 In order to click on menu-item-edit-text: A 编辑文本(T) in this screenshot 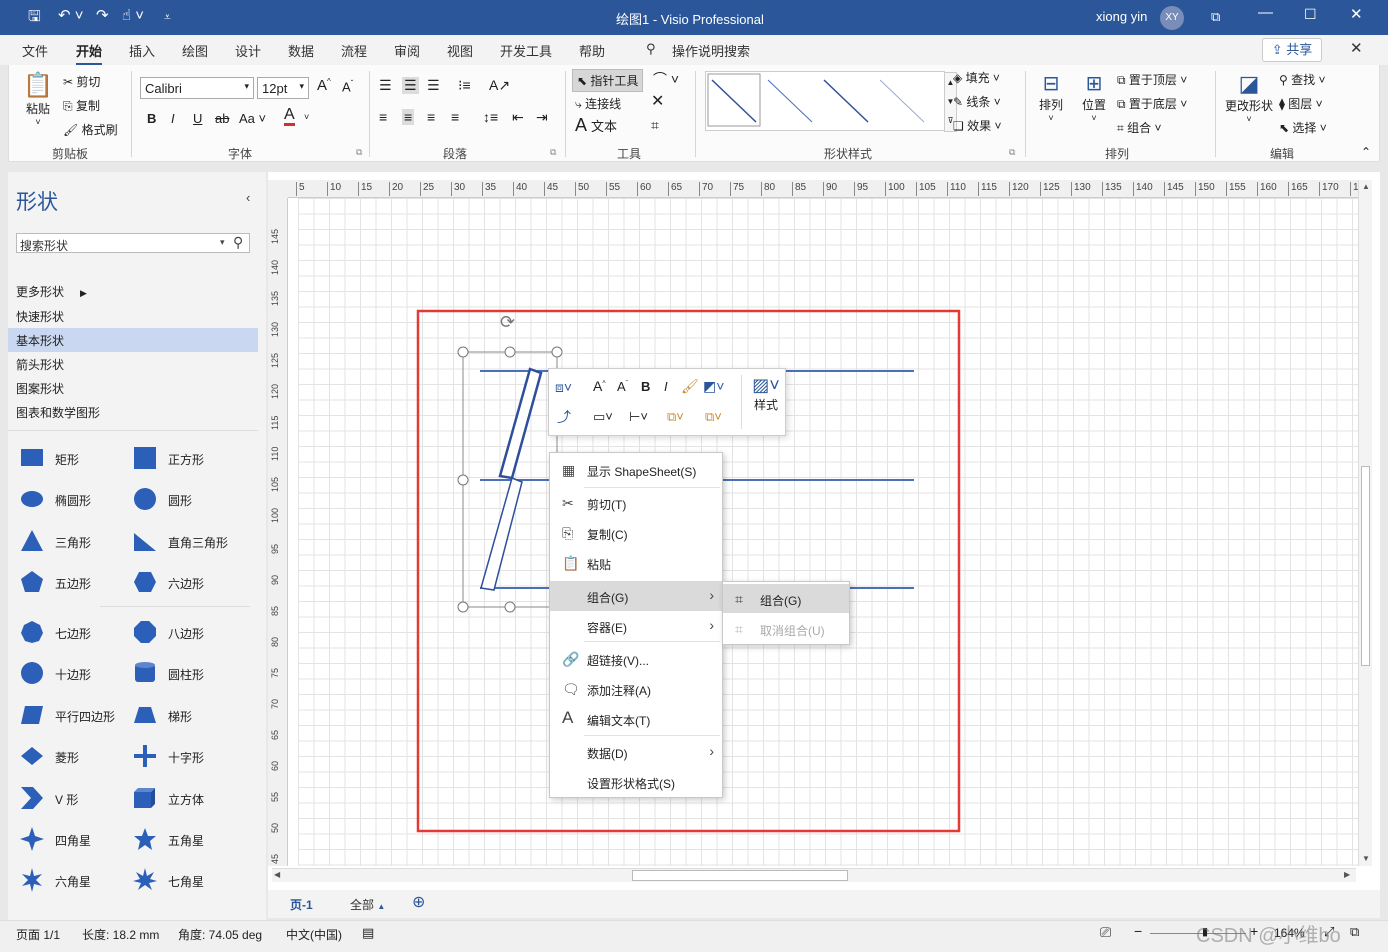, I will do `click(636, 719)`.